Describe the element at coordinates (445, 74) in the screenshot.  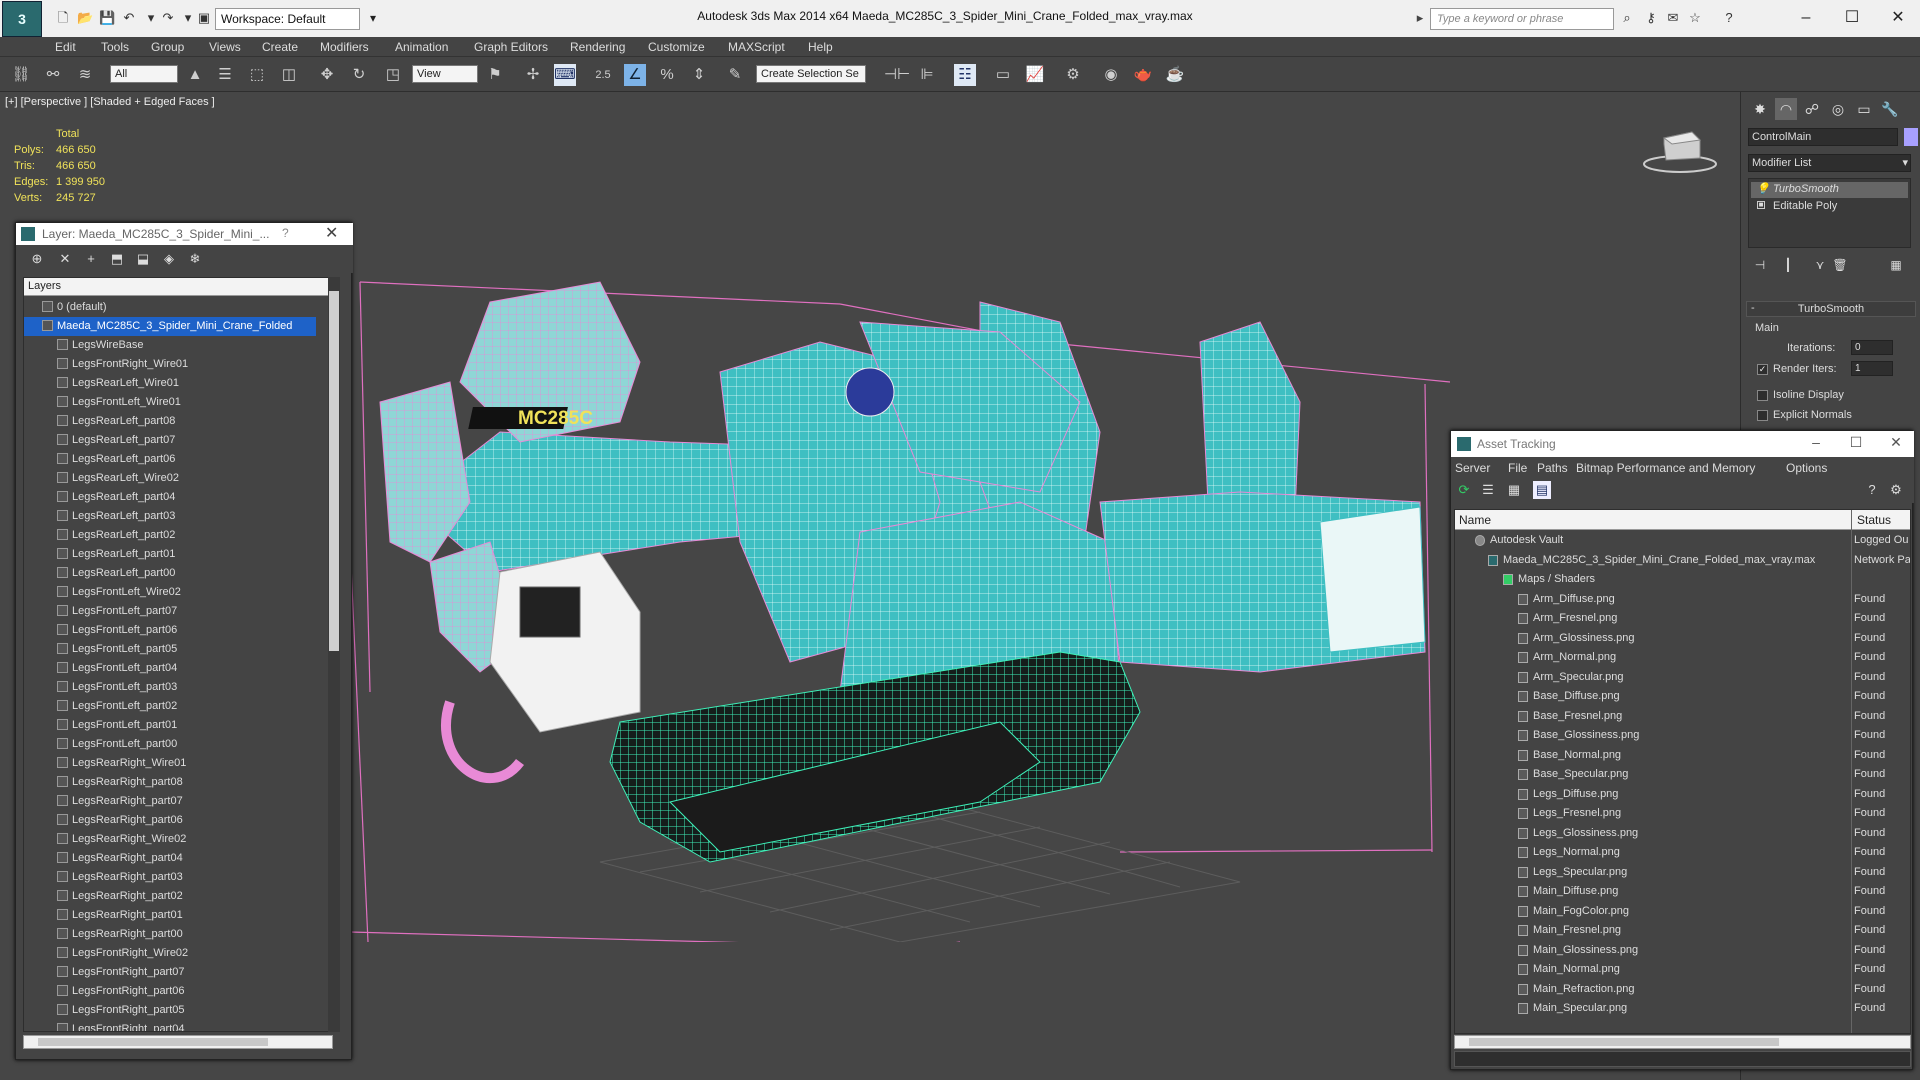
I see `reference-coordinate-dropdown: View` at that location.